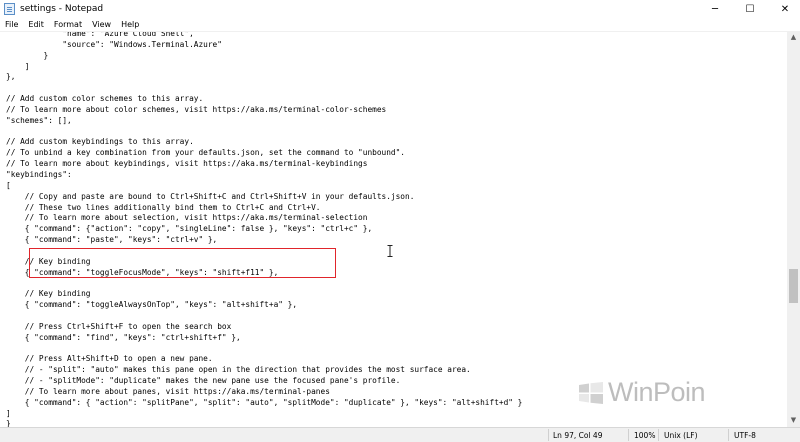 The height and width of the screenshot is (442, 800). What do you see at coordinates (68, 24) in the screenshot?
I see `menu-format: Format` at bounding box center [68, 24].